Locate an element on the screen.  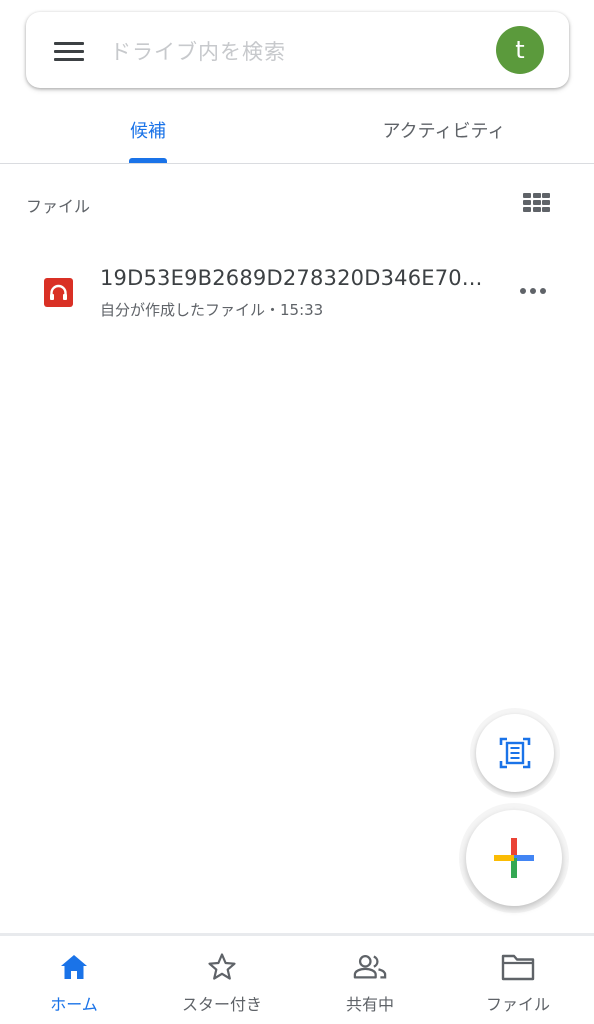
nav-item-files: ファイル is located at coordinates (518, 980).